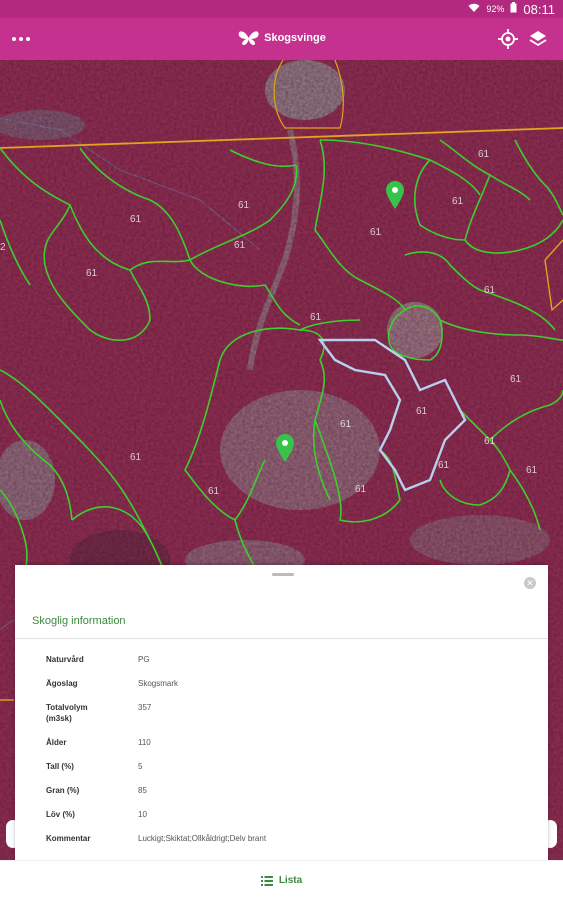  What do you see at coordinates (60, 814) in the screenshot?
I see `info-key: Löv (%)` at bounding box center [60, 814].